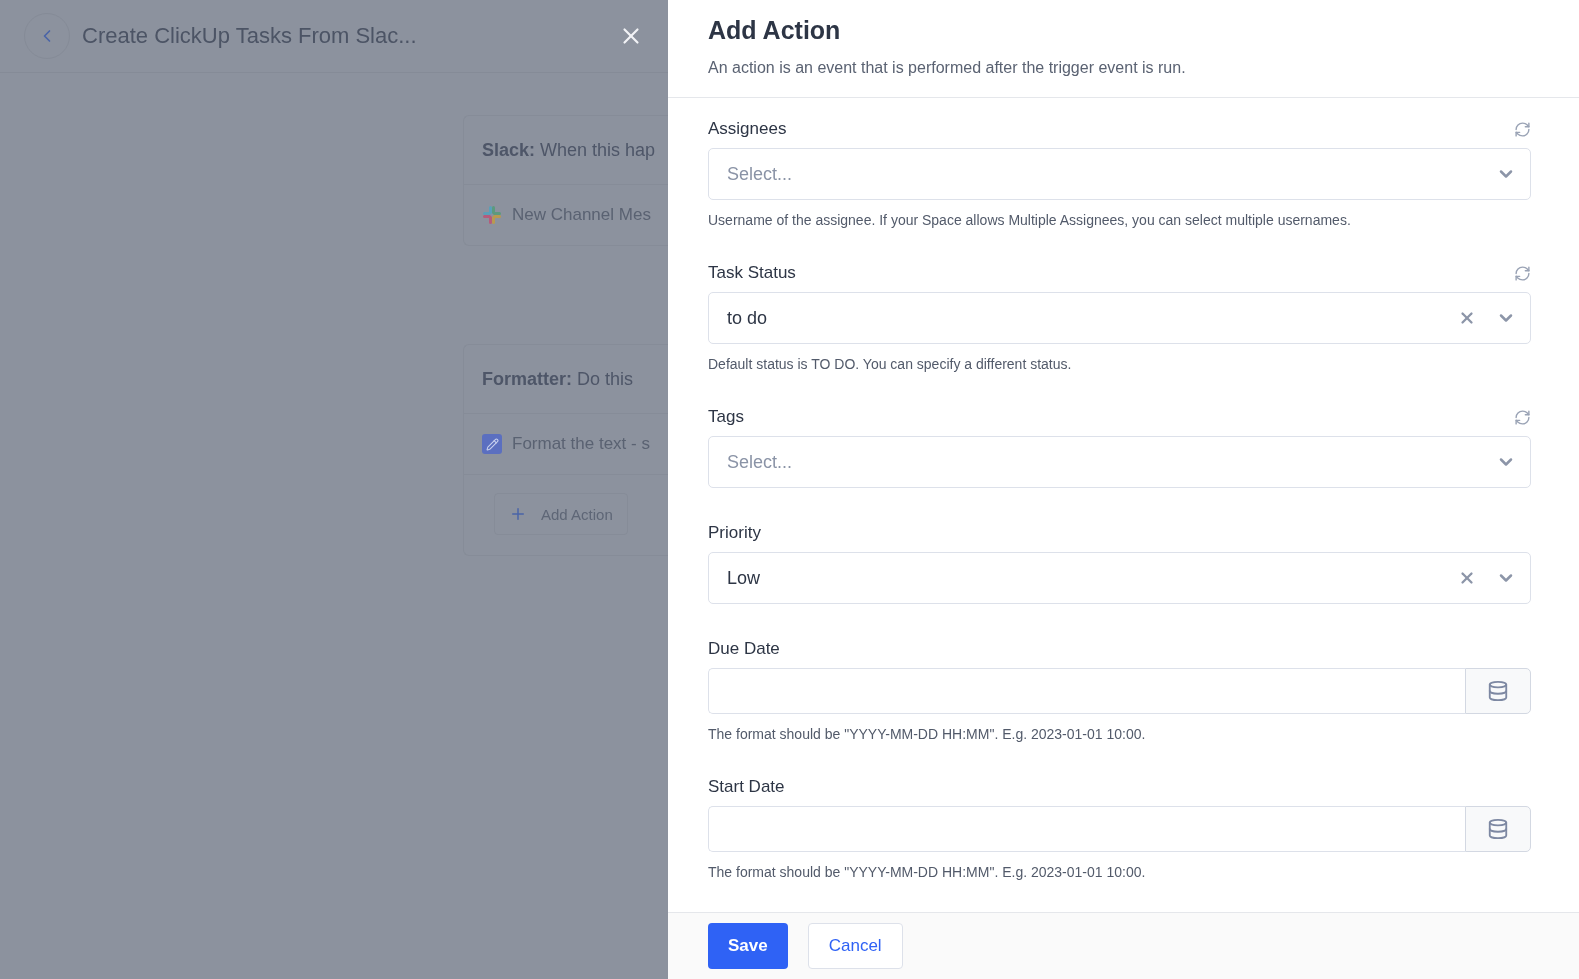 The image size is (1579, 979). I want to click on cancel-button: Cancel, so click(855, 946).